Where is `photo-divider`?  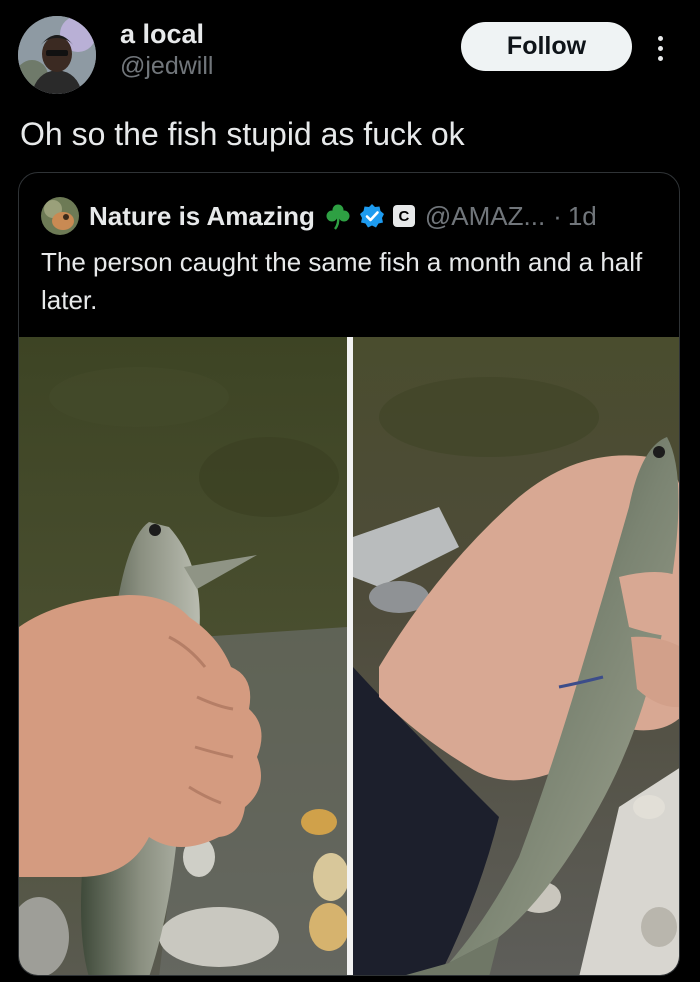
photo-divider is located at coordinates (350, 656).